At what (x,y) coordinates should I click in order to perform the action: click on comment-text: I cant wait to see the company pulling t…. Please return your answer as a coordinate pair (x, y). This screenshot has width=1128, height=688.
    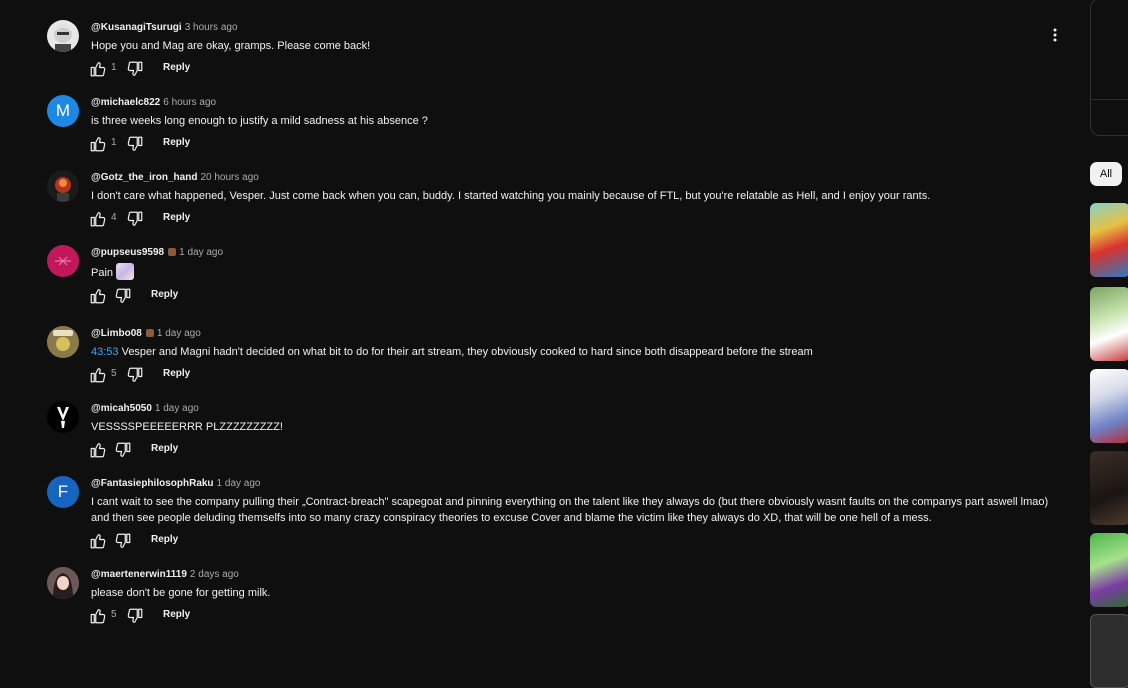
    Looking at the image, I should click on (570, 510).